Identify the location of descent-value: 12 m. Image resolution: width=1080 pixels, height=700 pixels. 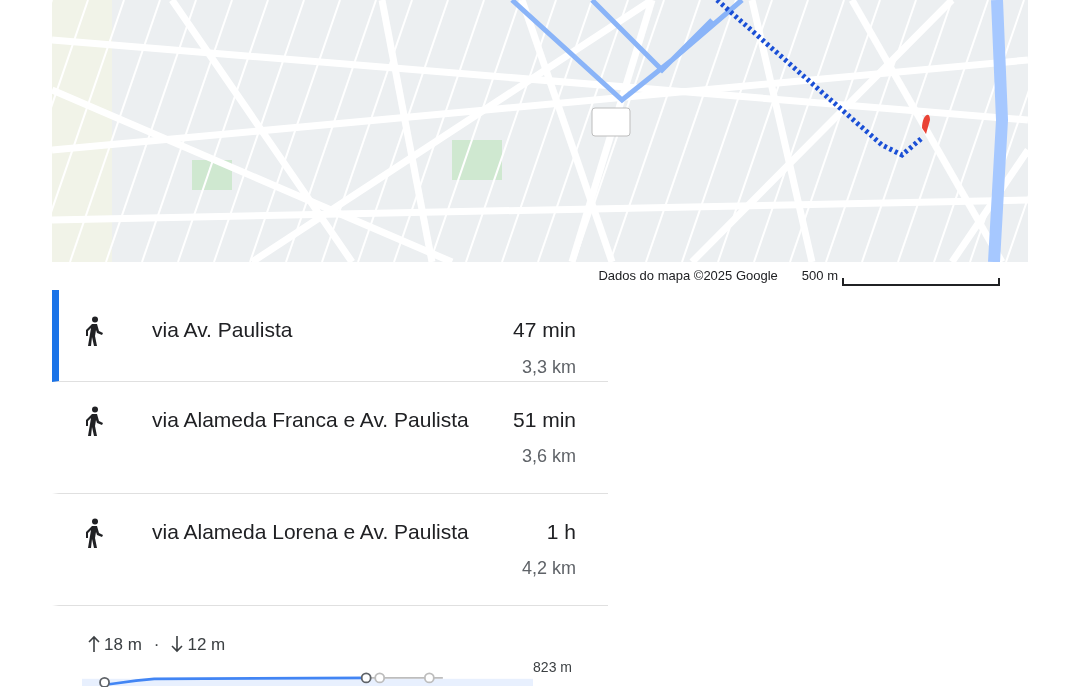
(206, 644).